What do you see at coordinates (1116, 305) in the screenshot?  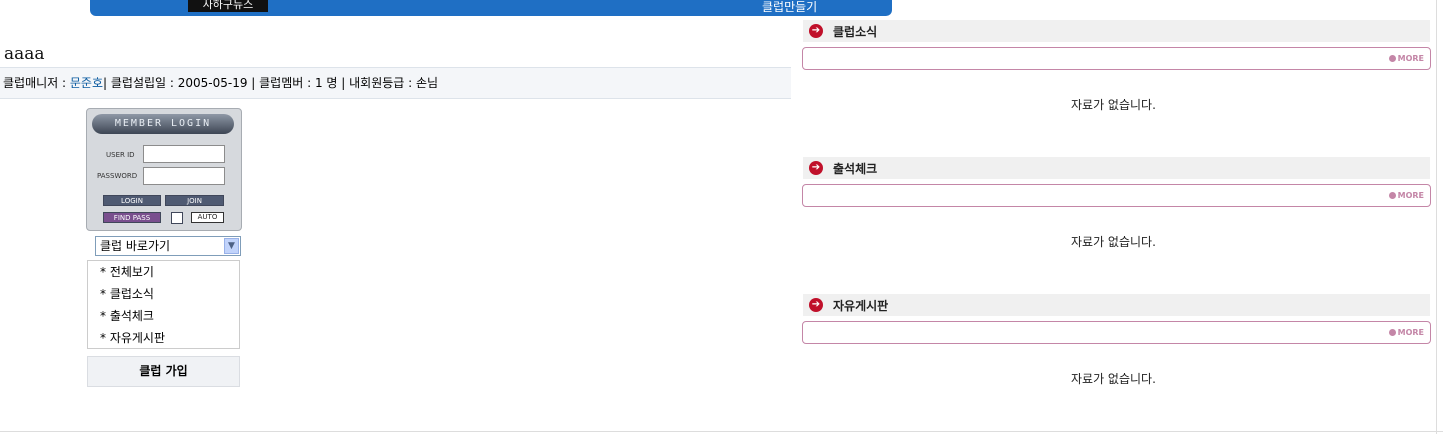 I see `section-header-free-board: ➔ 자유게시판` at bounding box center [1116, 305].